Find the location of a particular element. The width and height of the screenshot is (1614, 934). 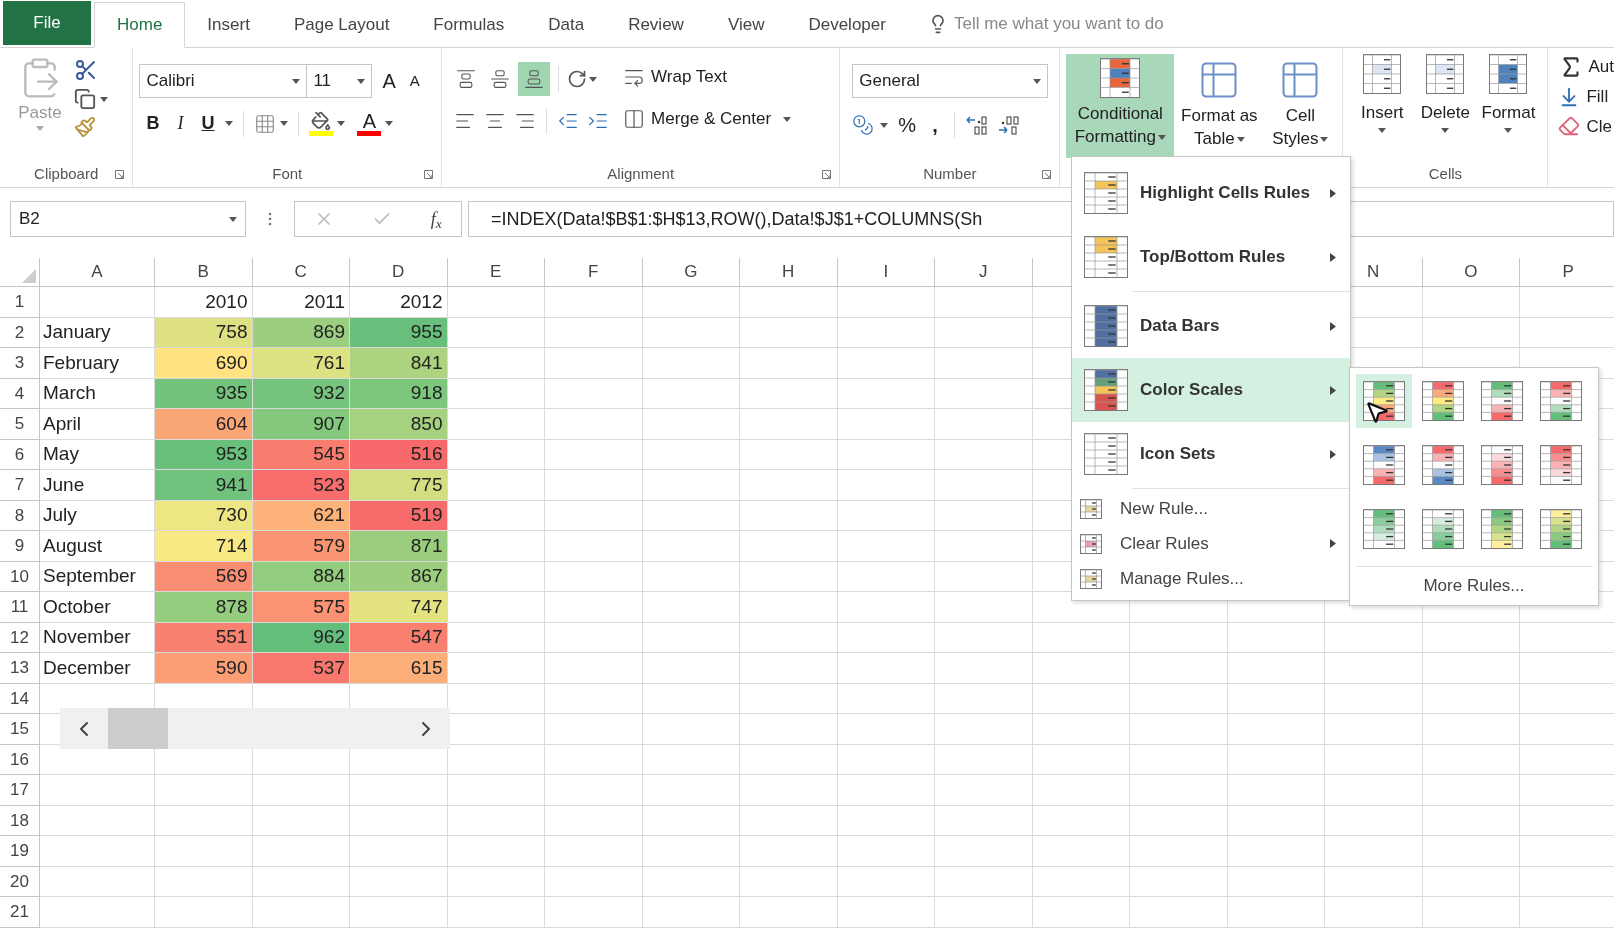

scroll-bar is located at coordinates (255, 728).